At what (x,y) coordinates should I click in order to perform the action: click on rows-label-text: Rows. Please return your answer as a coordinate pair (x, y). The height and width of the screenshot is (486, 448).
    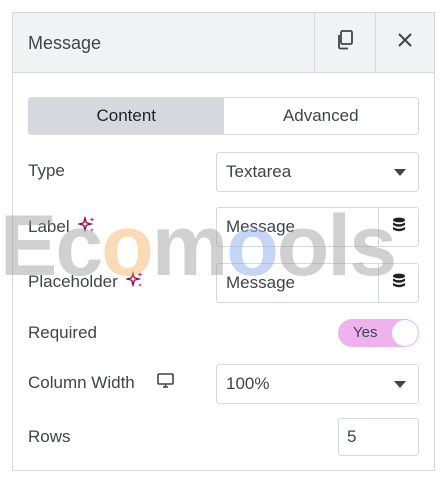
    Looking at the image, I should click on (49, 436).